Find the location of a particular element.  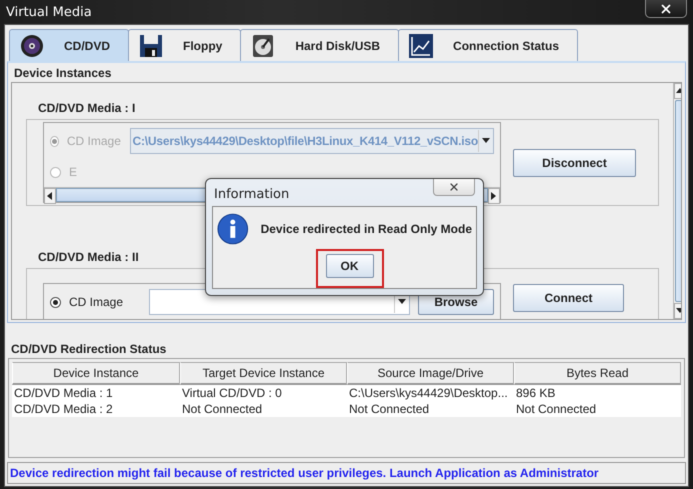

group-title: CD/DVD Media : I is located at coordinates (87, 108).